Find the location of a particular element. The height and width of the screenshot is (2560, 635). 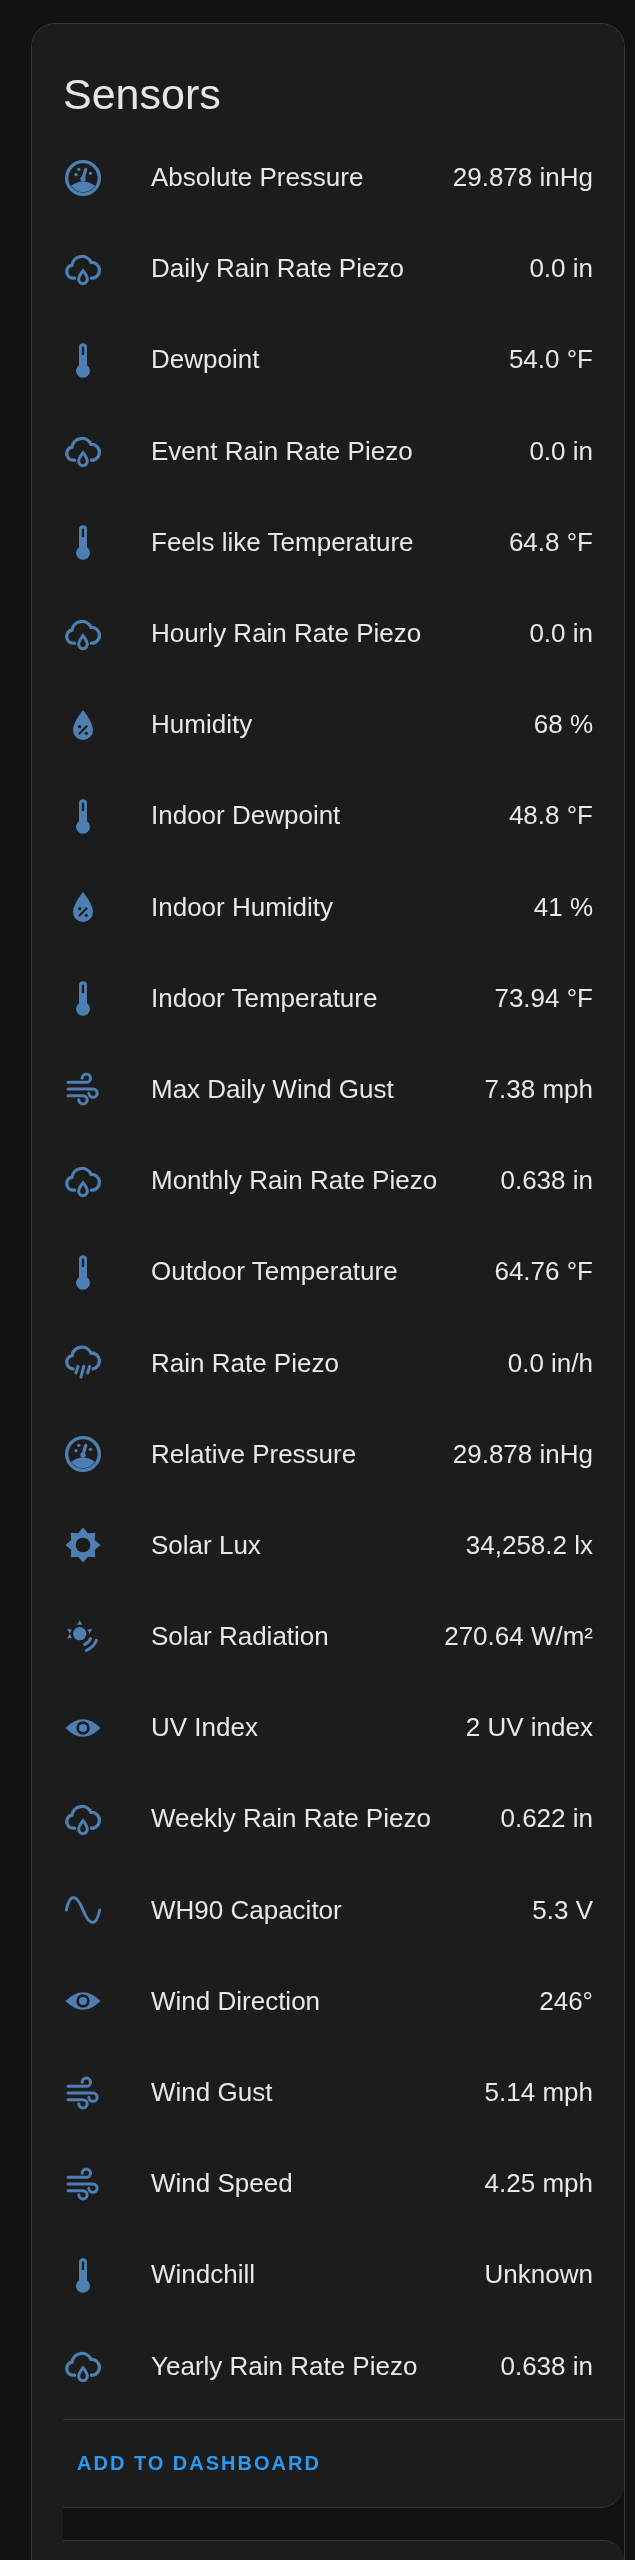

sensor-name: Indoor Dewpoint is located at coordinates (246, 816).